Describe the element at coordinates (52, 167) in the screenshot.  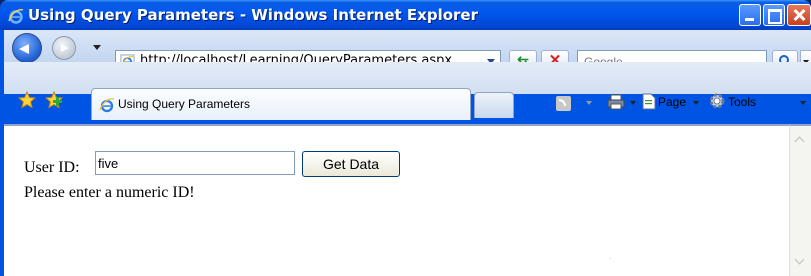
I see `user-id-label: User ID:` at that location.